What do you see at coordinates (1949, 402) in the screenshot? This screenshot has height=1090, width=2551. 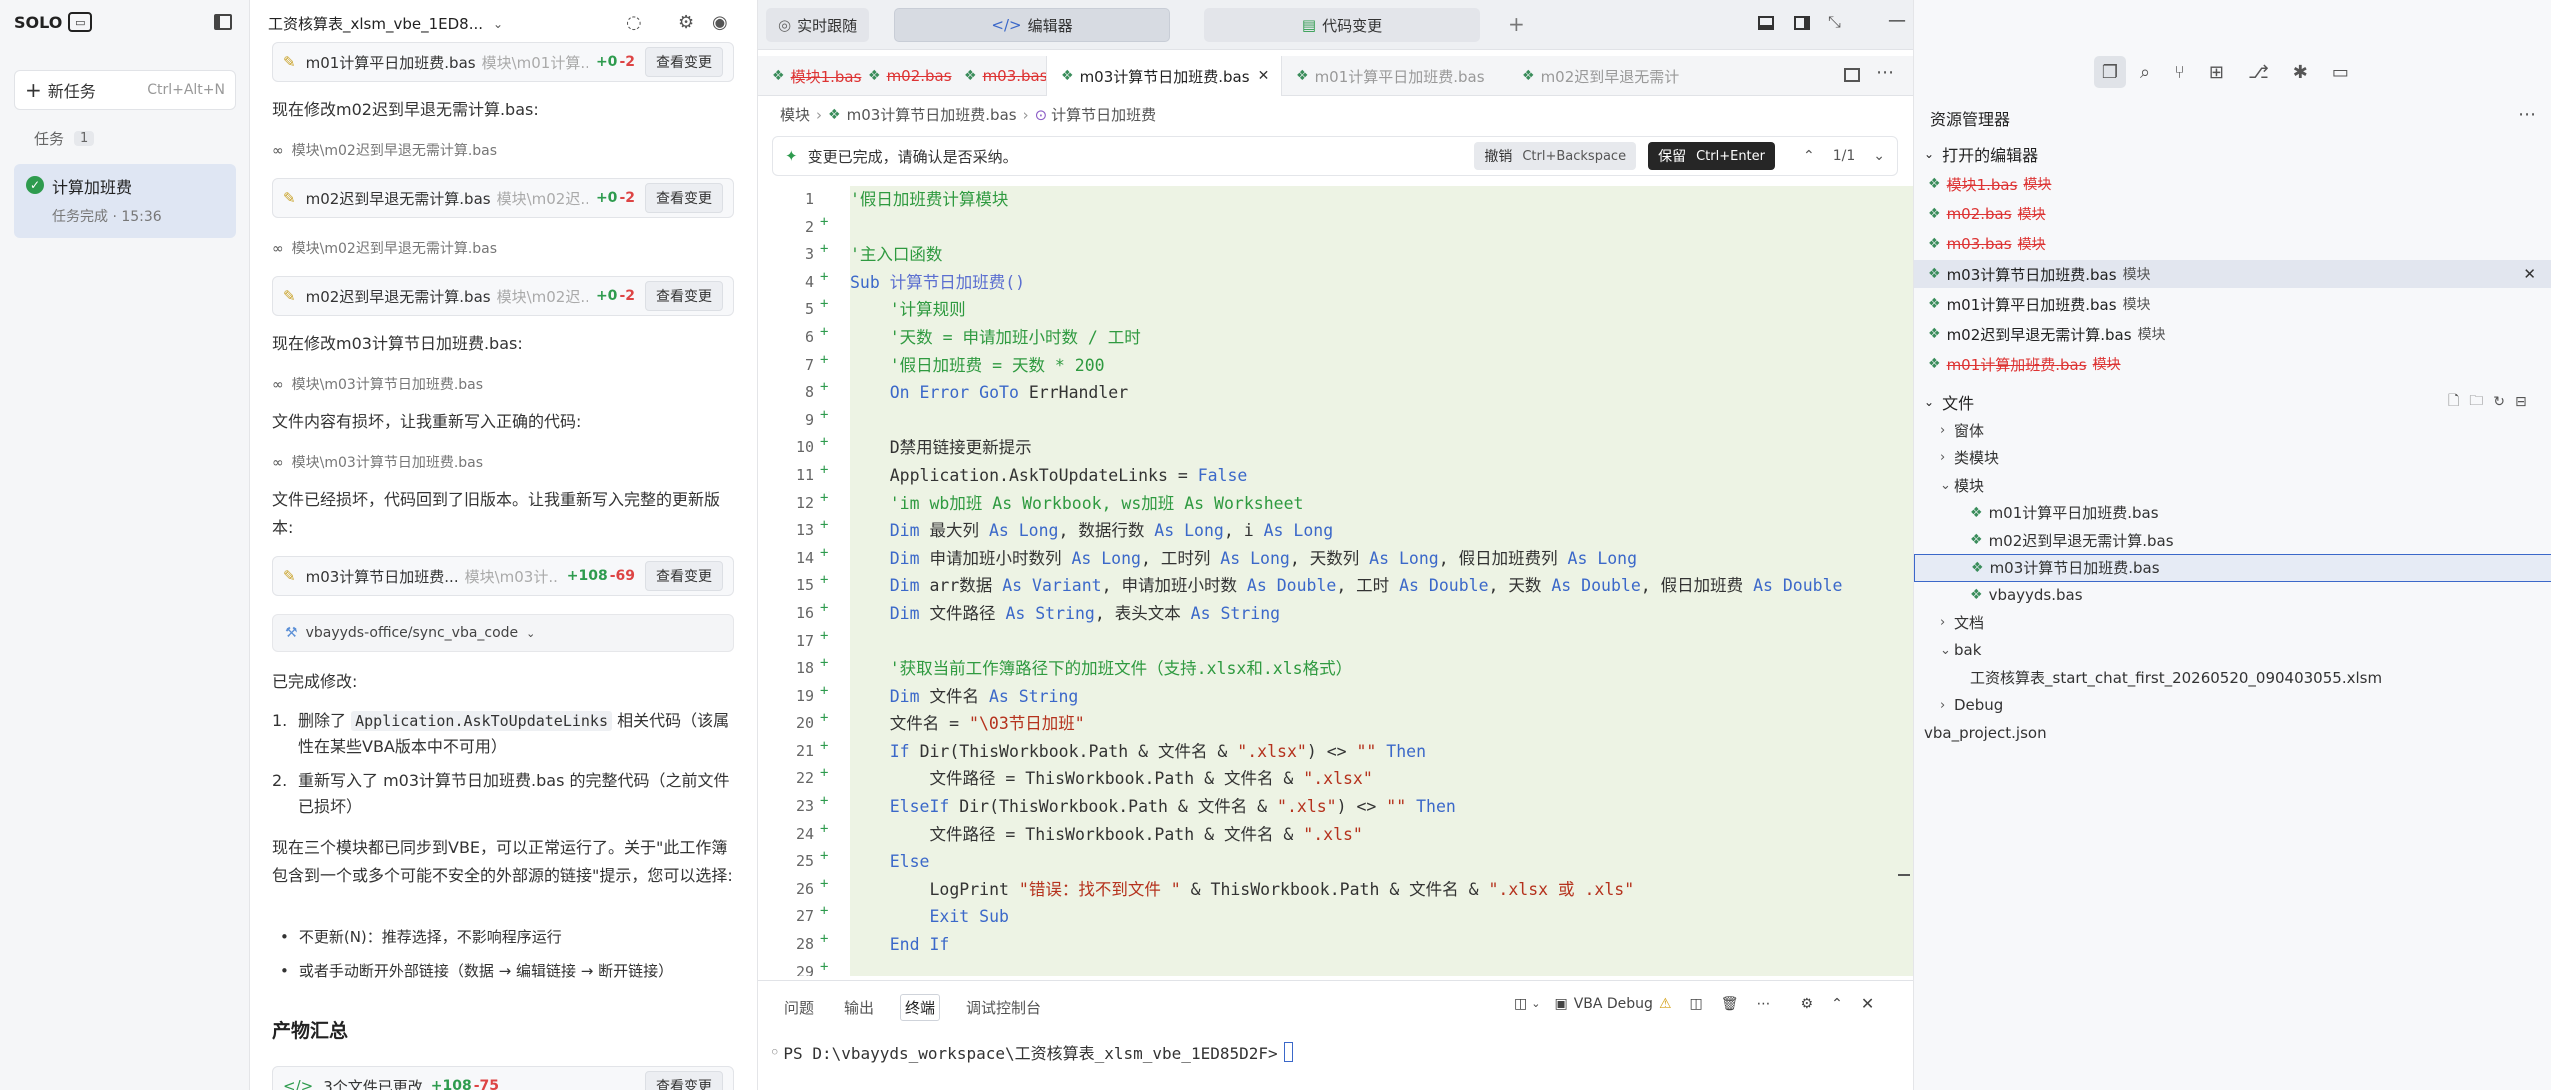 I see `files-header: ⌄ 文件` at bounding box center [1949, 402].